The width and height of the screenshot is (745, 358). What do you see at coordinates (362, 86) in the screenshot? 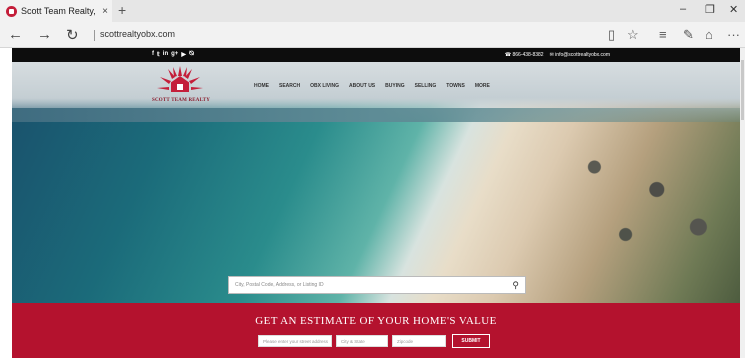
I see `menu-item-about-us: ABOUT US` at bounding box center [362, 86].